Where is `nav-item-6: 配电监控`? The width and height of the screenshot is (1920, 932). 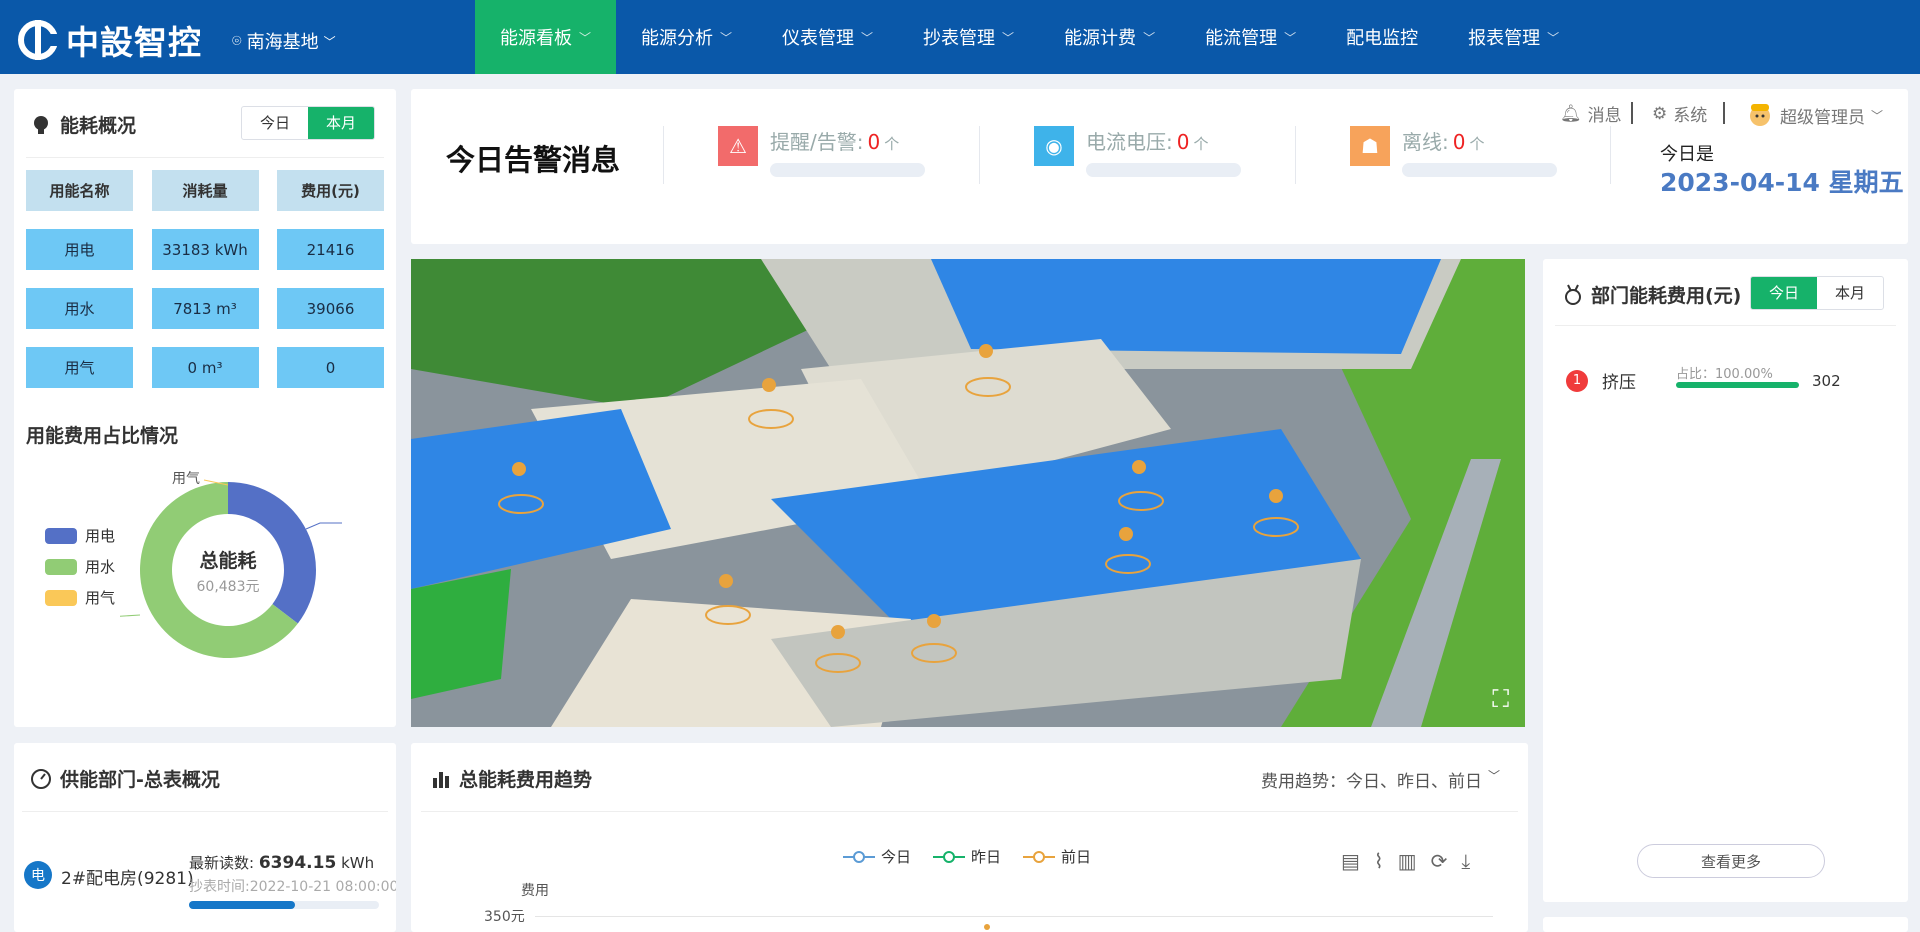 nav-item-6: 配电监控 is located at coordinates (1382, 37).